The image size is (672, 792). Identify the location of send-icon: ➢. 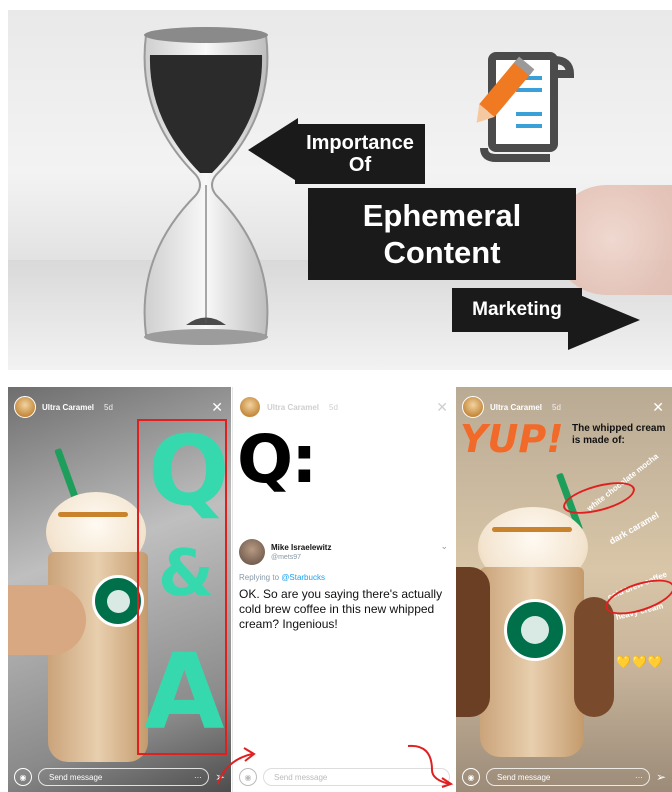
(661, 777).